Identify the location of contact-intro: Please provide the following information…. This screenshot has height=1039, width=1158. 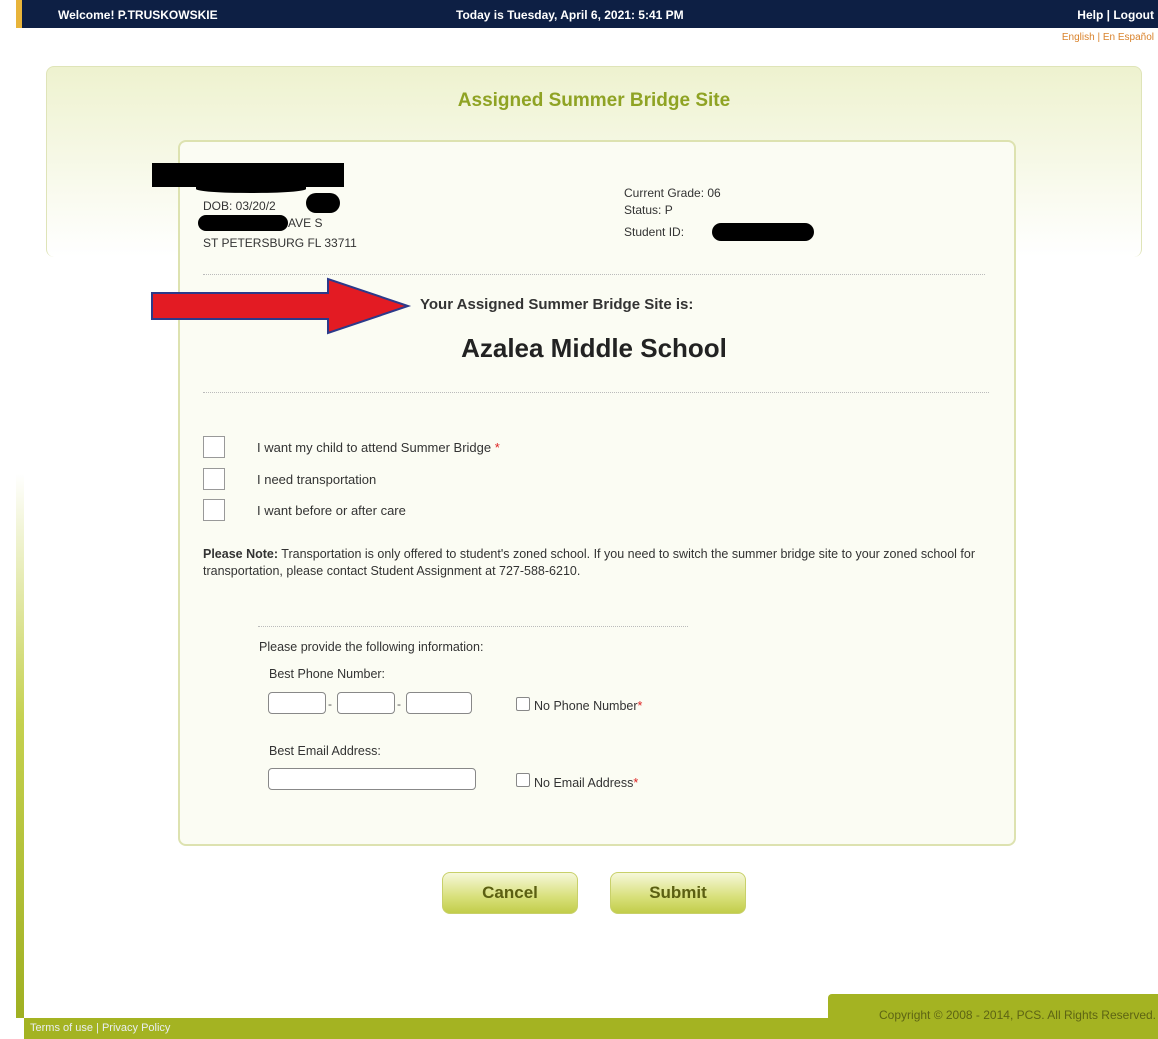
(371, 647).